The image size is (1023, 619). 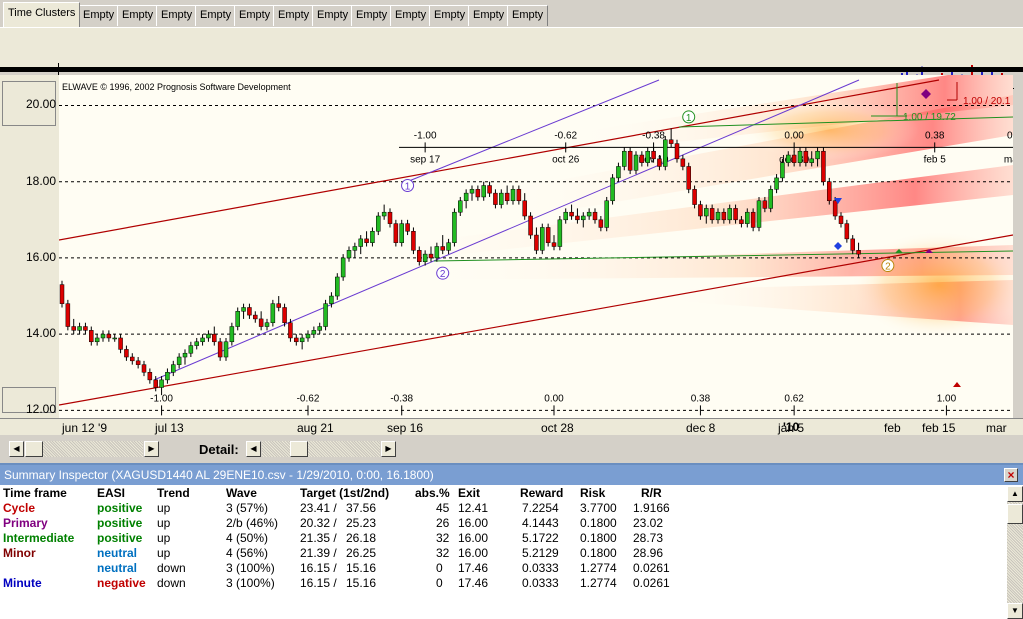 I want to click on date-tick-label: jun 12 '9, so click(x=84, y=428).